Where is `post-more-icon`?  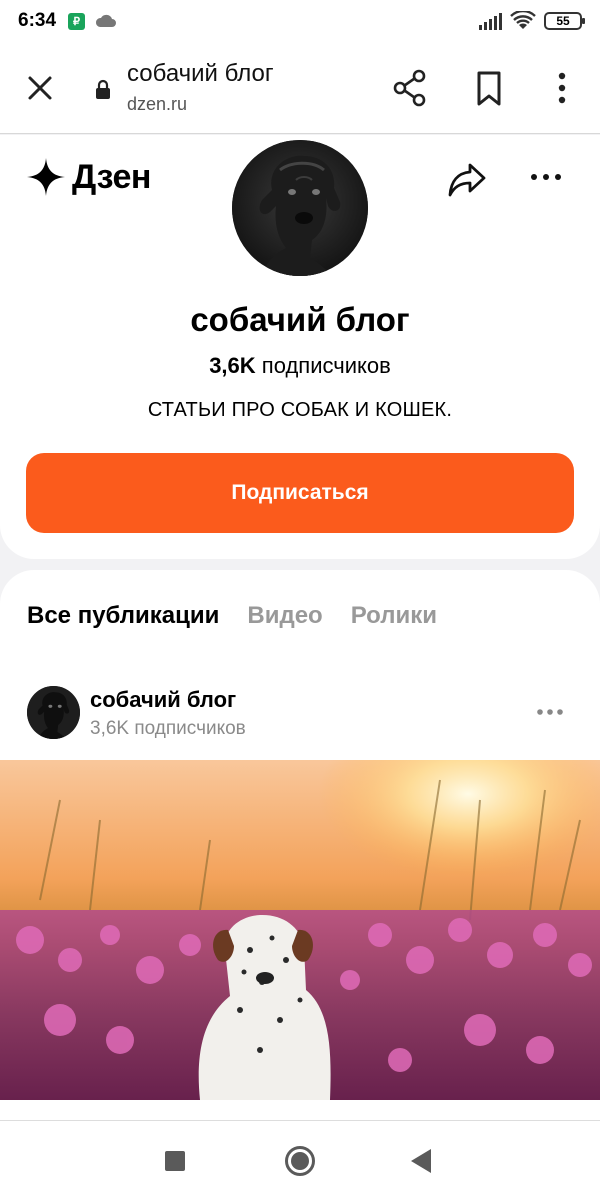 post-more-icon is located at coordinates (550, 712).